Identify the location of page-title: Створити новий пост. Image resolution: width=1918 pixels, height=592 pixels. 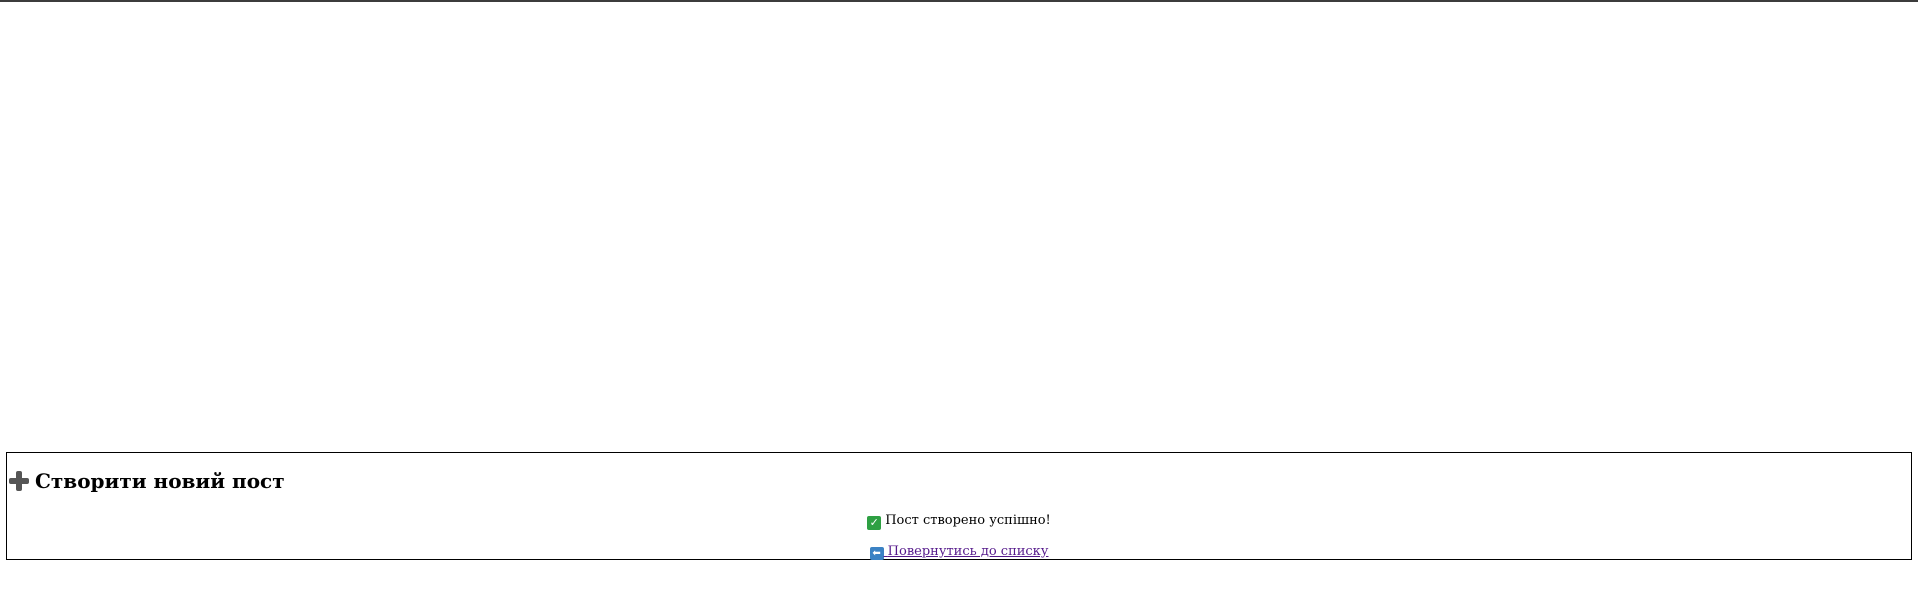
(147, 481).